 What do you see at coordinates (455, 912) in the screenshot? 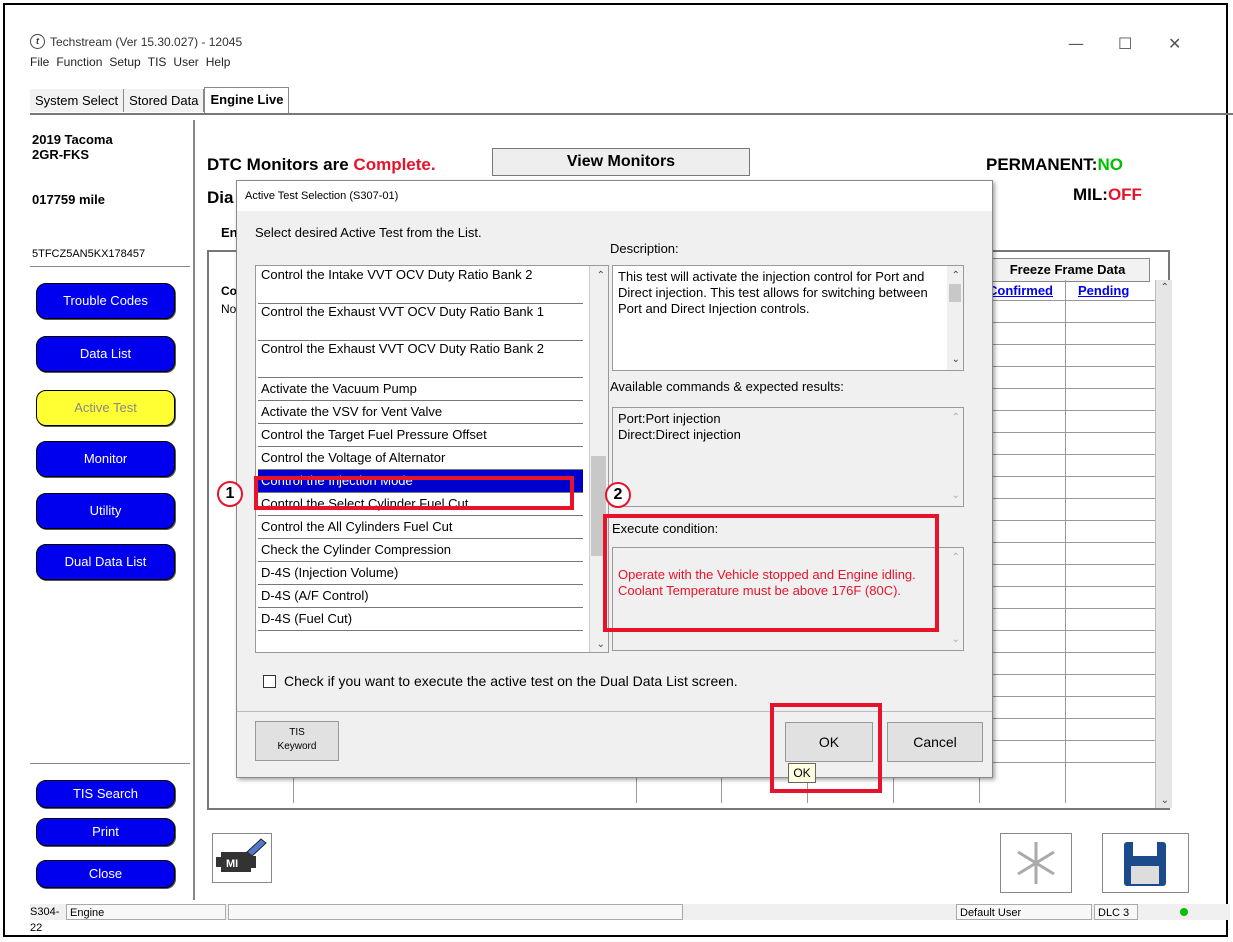
I see `status-field-empty` at bounding box center [455, 912].